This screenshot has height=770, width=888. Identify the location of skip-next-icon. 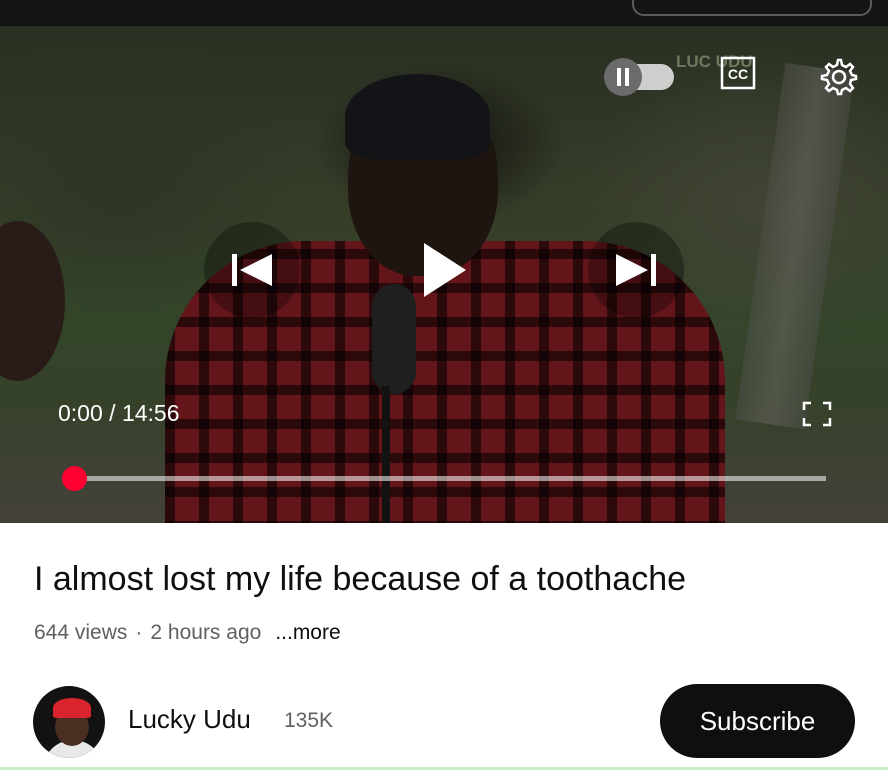
(636, 270).